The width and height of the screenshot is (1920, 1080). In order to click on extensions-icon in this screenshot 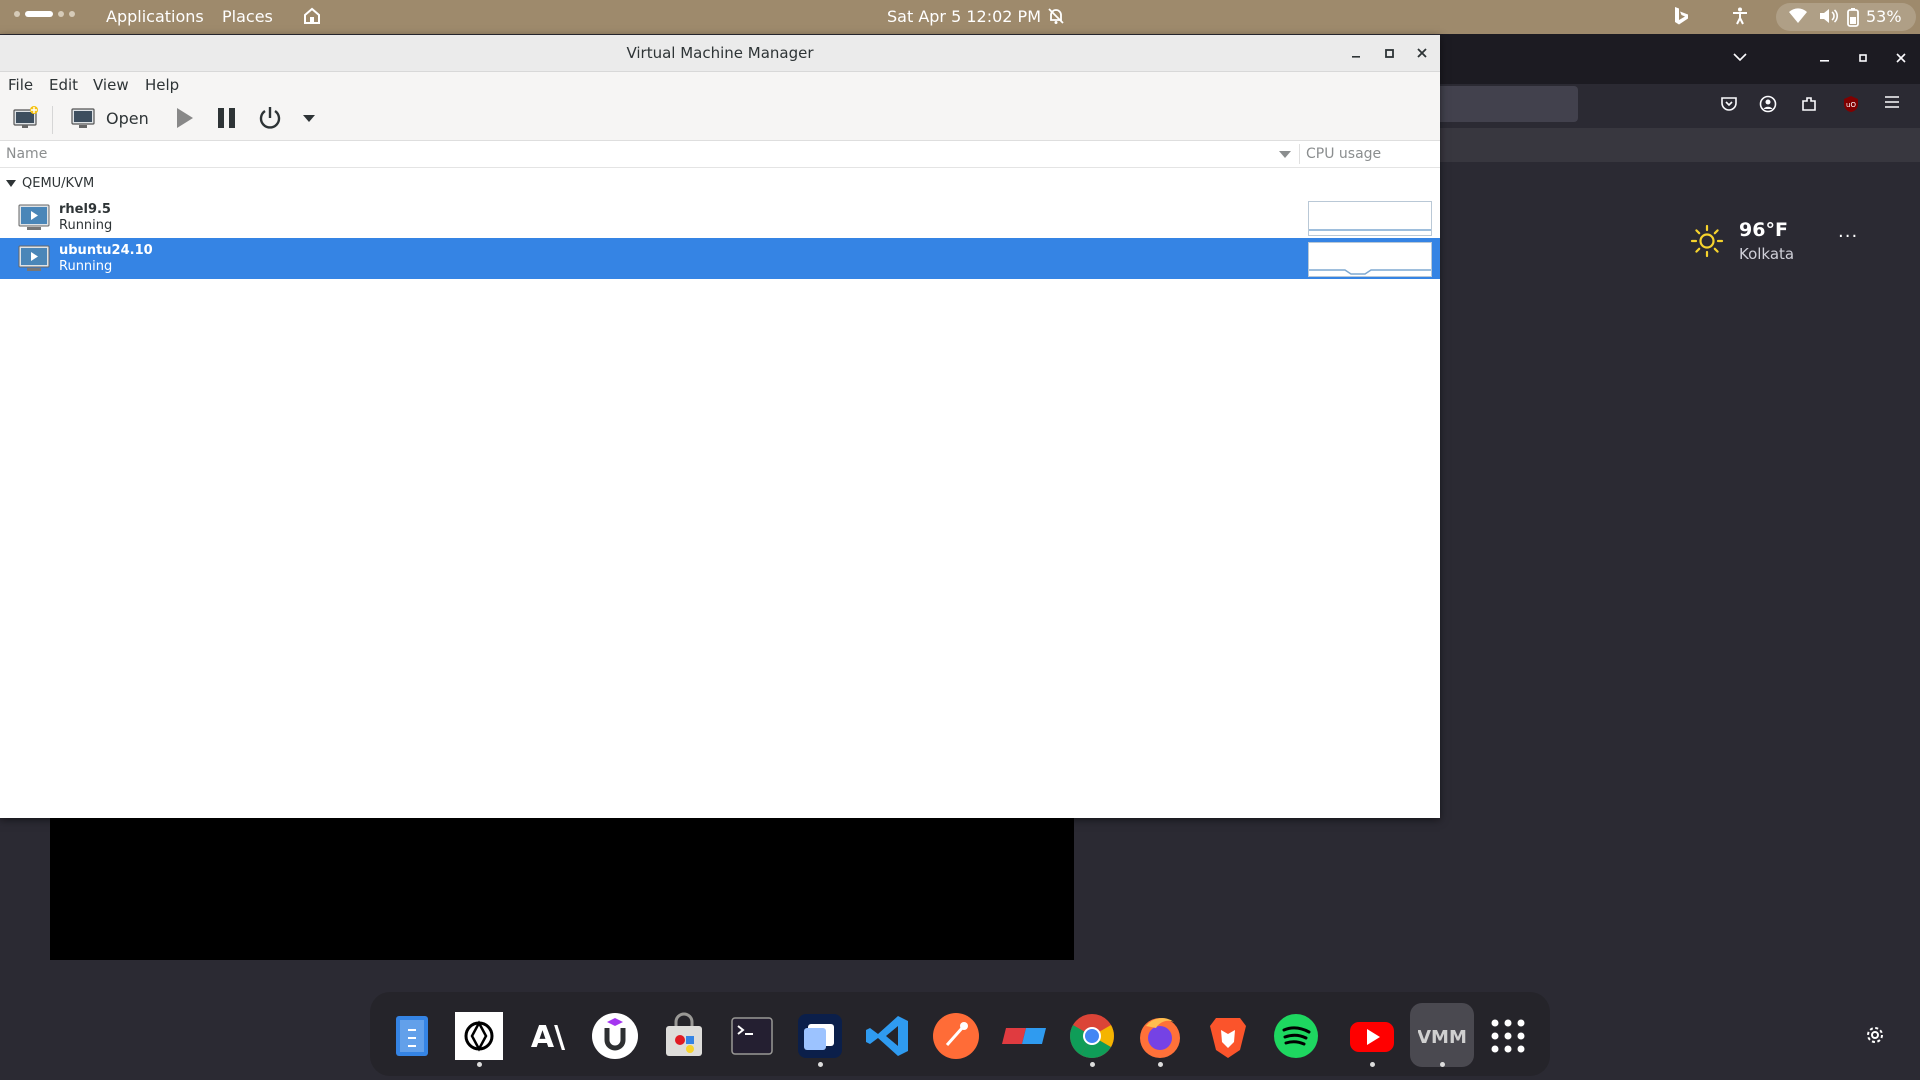, I will do `click(1809, 104)`.